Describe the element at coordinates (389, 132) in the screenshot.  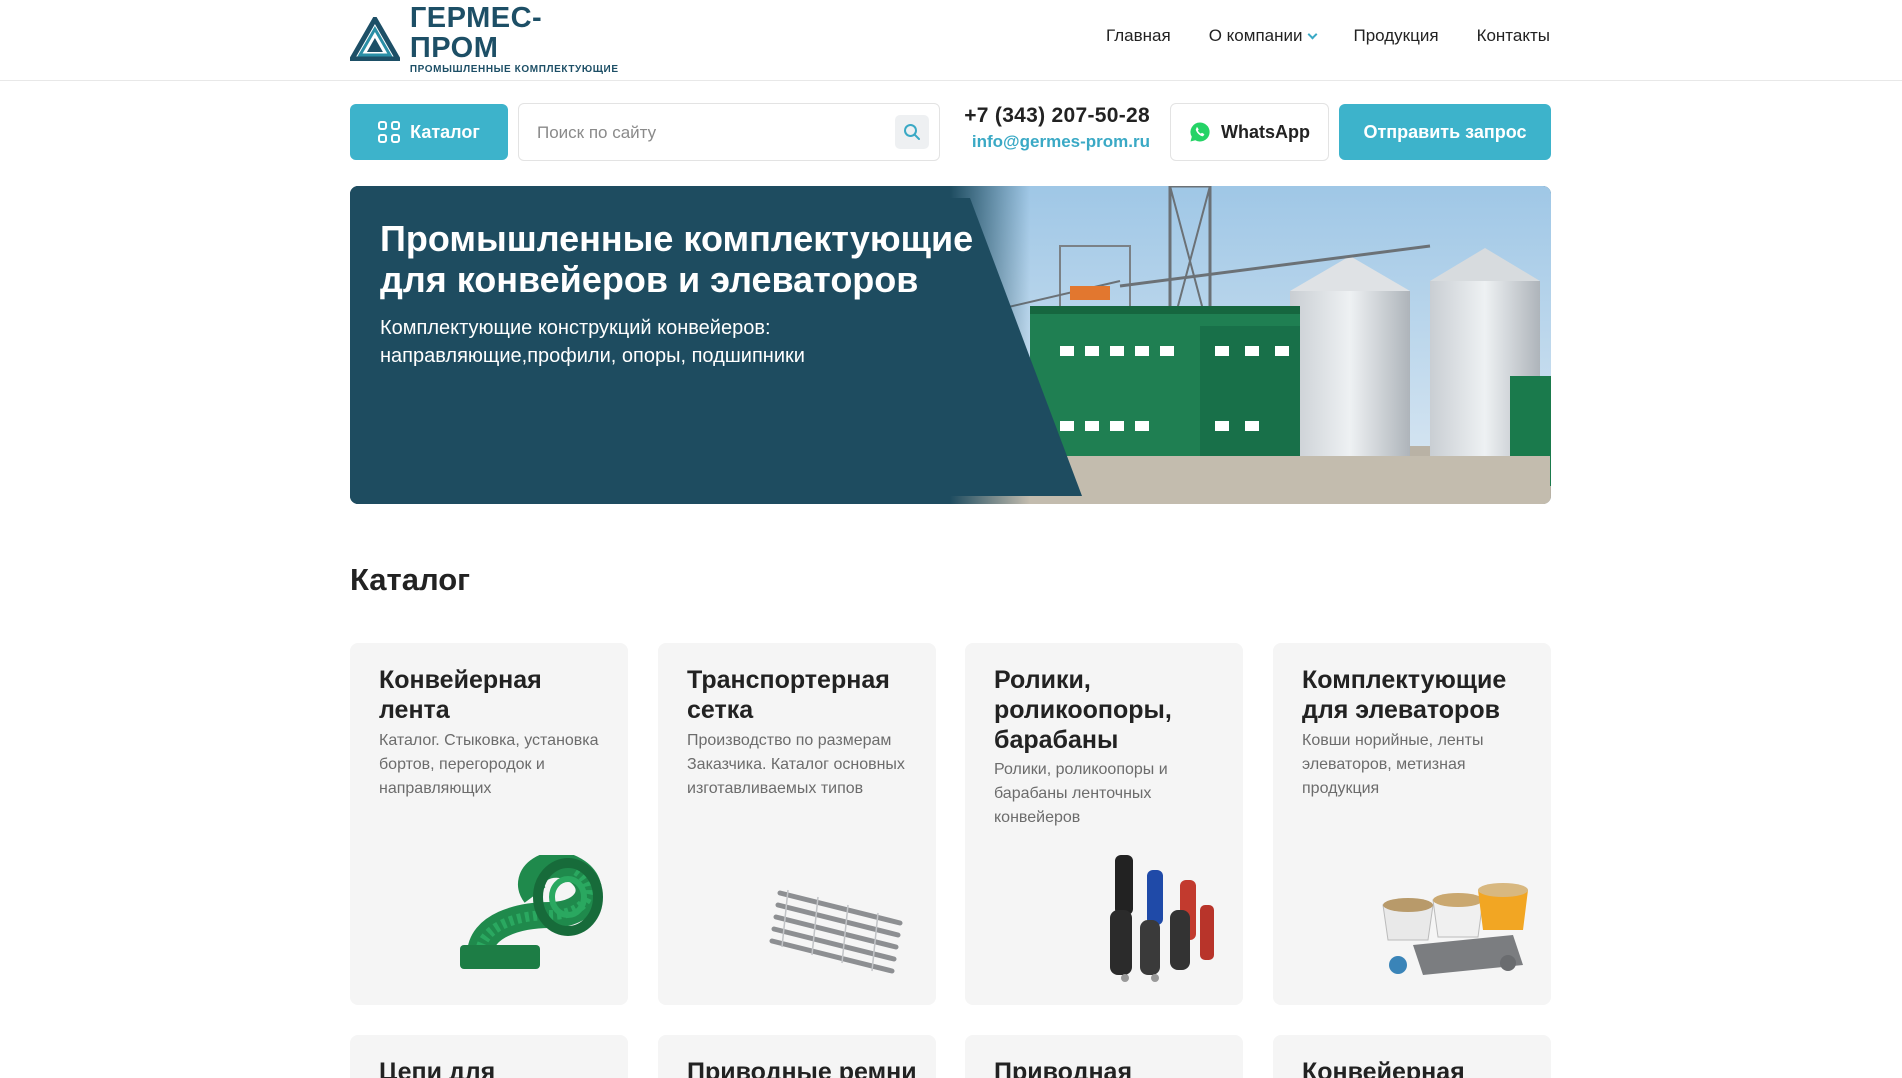
I see `grid-icon` at that location.